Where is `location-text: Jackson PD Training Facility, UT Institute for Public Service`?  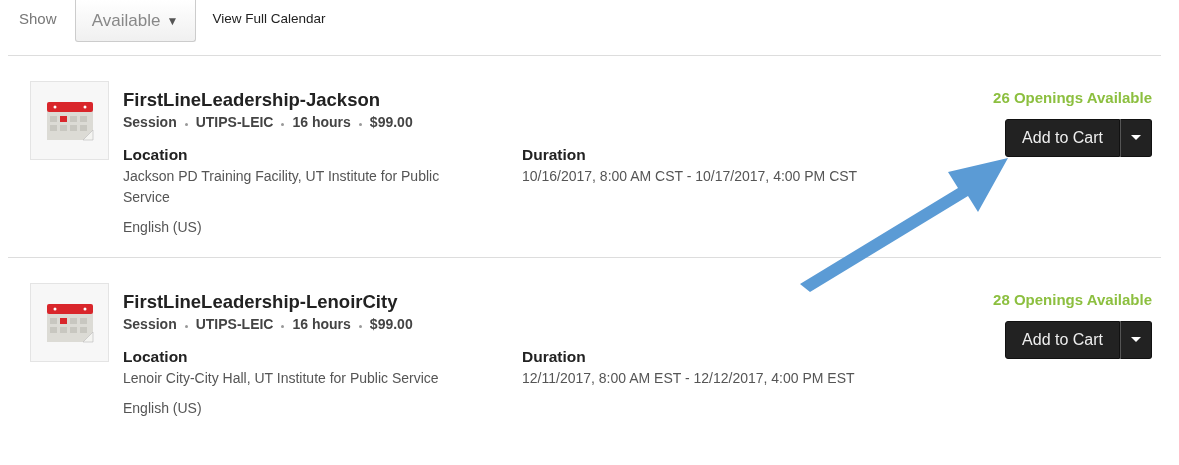
location-text: Jackson PD Training Facility, UT Institute for Public Service is located at coordinates (282, 187).